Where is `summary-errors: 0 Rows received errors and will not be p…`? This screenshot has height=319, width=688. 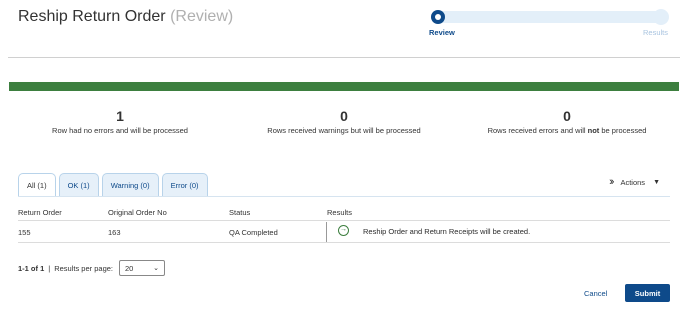
summary-errors: 0 Rows received errors and will not be p… is located at coordinates (567, 121).